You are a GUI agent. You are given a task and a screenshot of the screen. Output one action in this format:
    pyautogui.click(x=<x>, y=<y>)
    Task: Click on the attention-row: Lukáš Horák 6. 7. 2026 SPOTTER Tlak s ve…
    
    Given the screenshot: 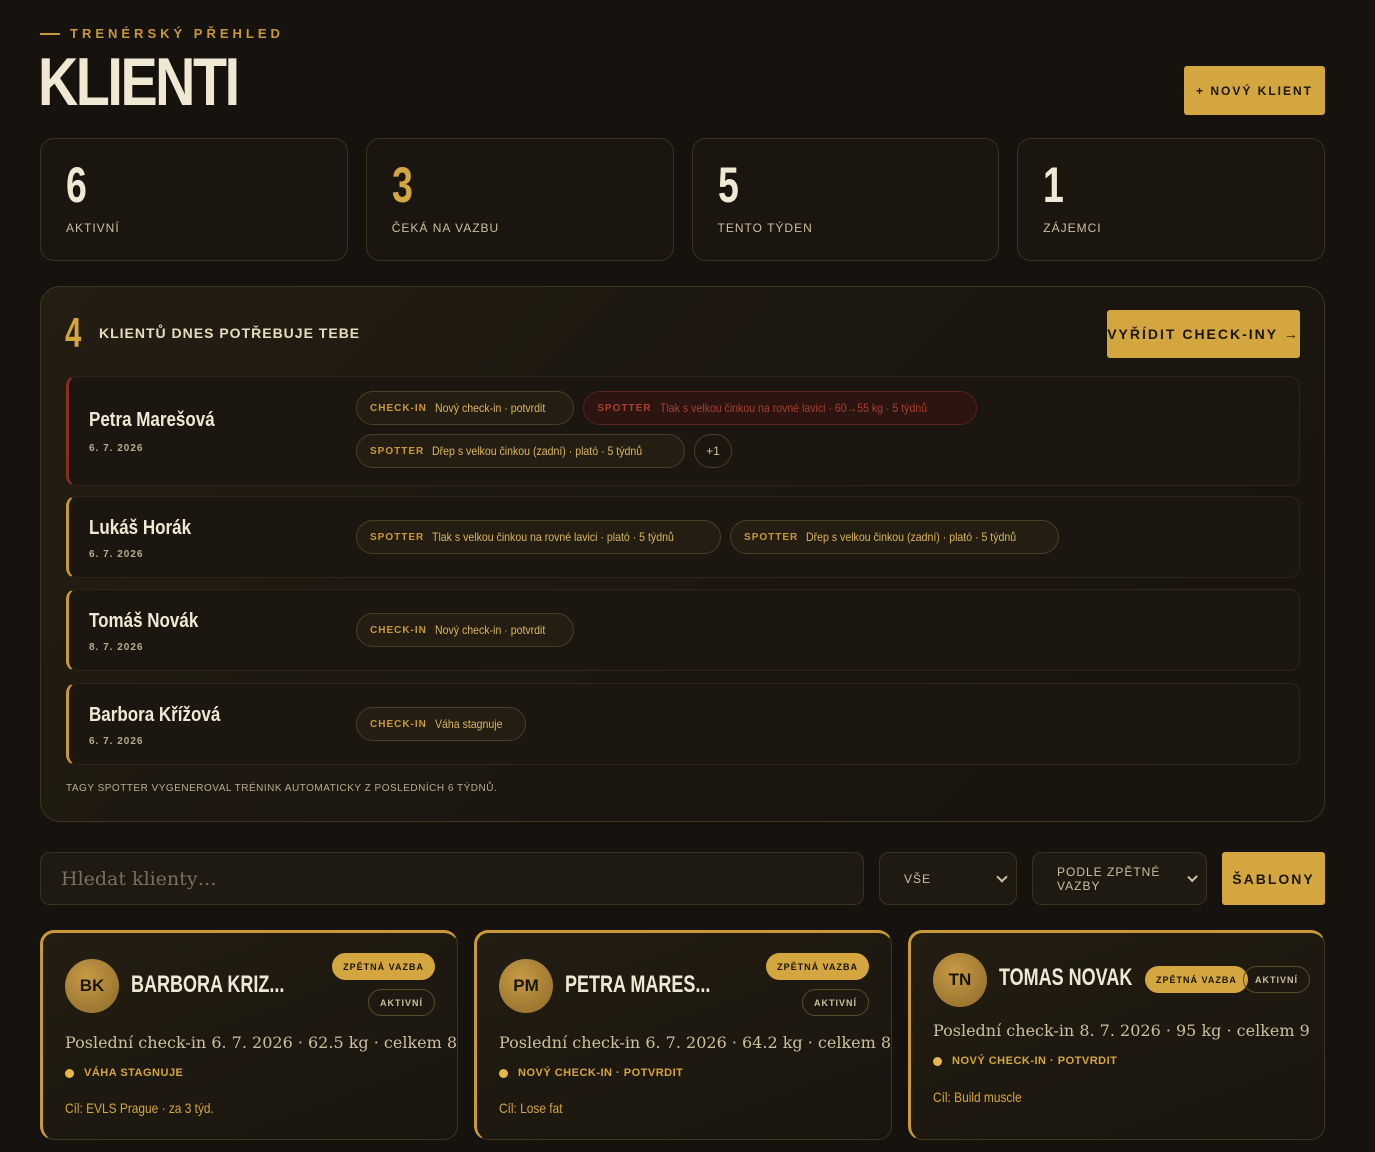 What is the action you would take?
    pyautogui.click(x=683, y=537)
    